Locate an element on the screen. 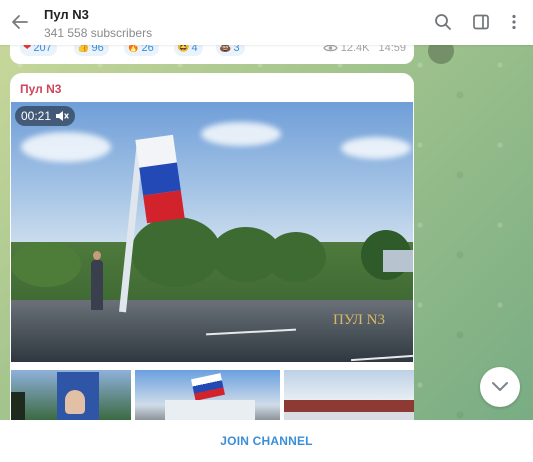 The image size is (533, 462). scroll-down-button is located at coordinates (500, 387).